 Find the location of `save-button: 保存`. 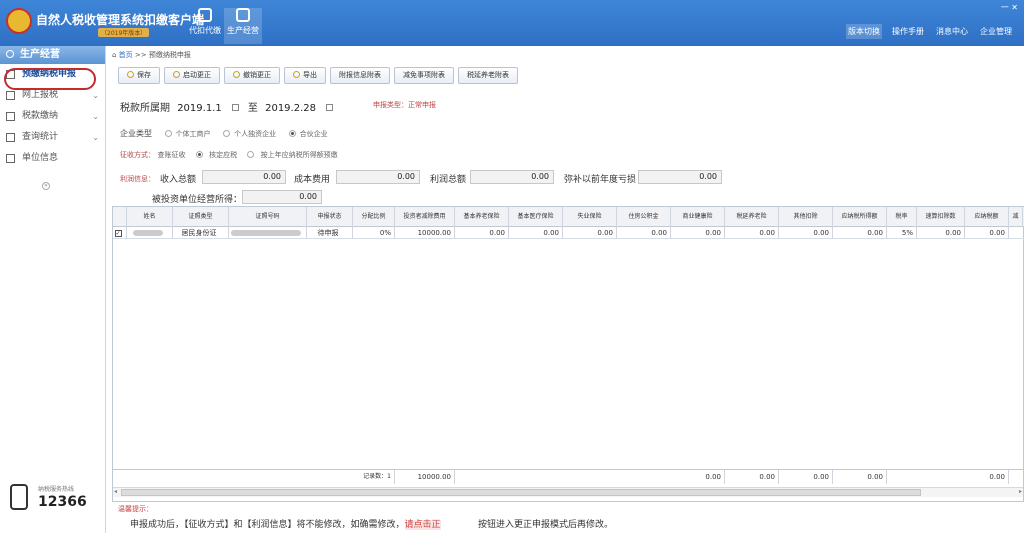

save-button: 保存 is located at coordinates (139, 75).